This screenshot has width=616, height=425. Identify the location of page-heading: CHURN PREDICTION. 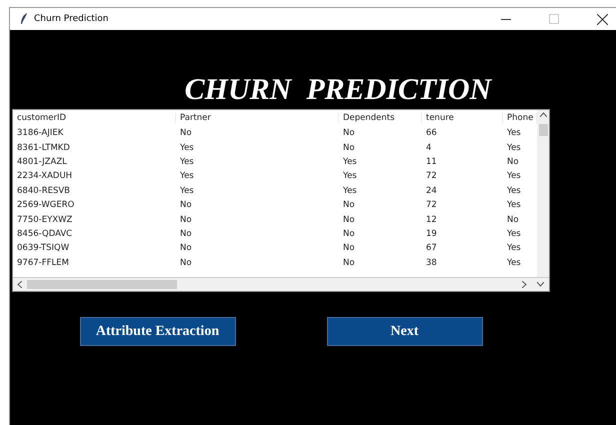
(338, 90).